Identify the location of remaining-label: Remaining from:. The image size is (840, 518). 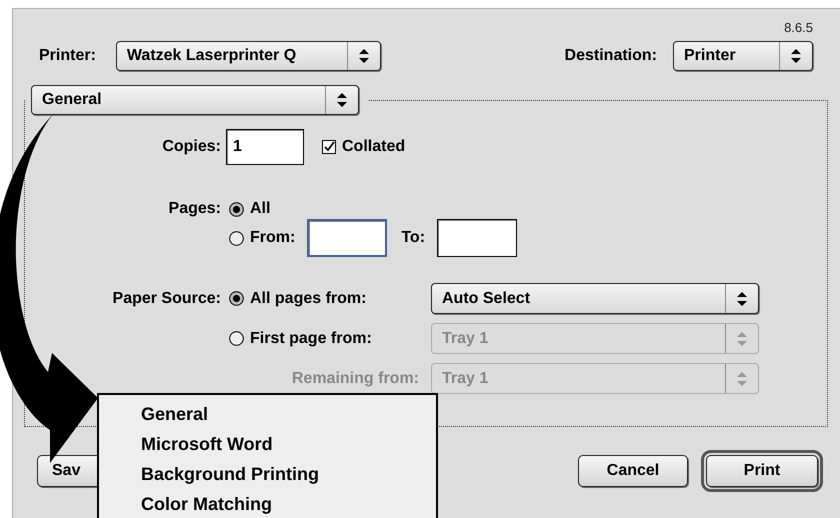
(355, 379).